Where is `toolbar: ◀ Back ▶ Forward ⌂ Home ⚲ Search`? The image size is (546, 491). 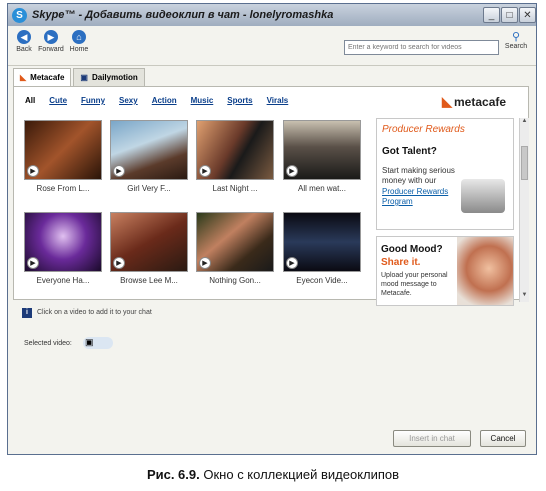
toolbar: ◀ Back ▶ Forward ⌂ Home ⚲ Search is located at coordinates (272, 46).